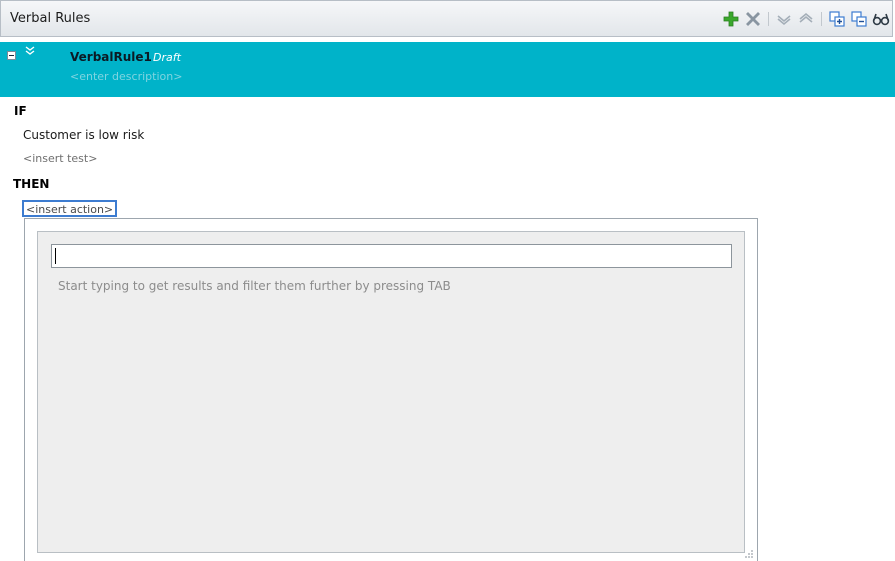  Describe the element at coordinates (859, 19) in the screenshot. I see `collapse-all-icon` at that location.